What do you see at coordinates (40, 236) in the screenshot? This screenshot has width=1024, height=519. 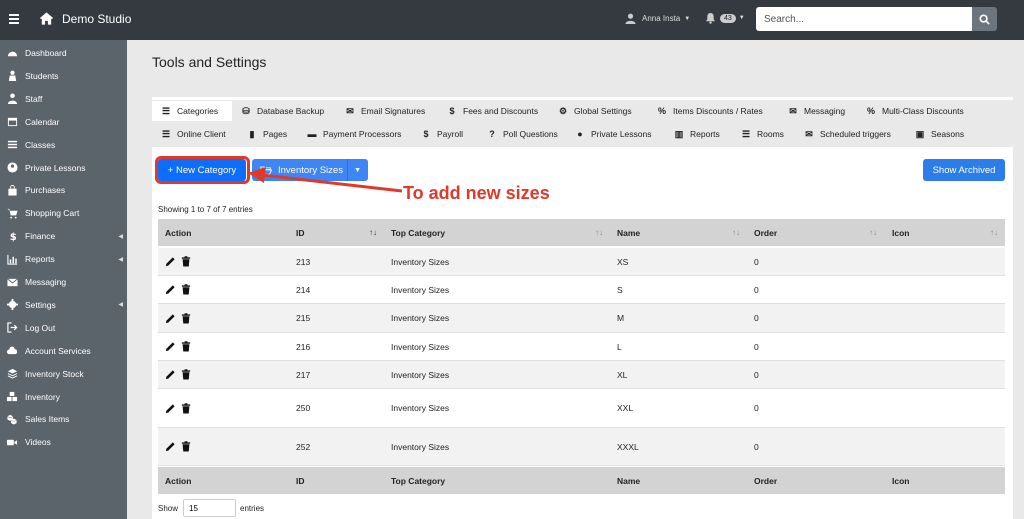 I see `sidebar-item-label: Finance` at bounding box center [40, 236].